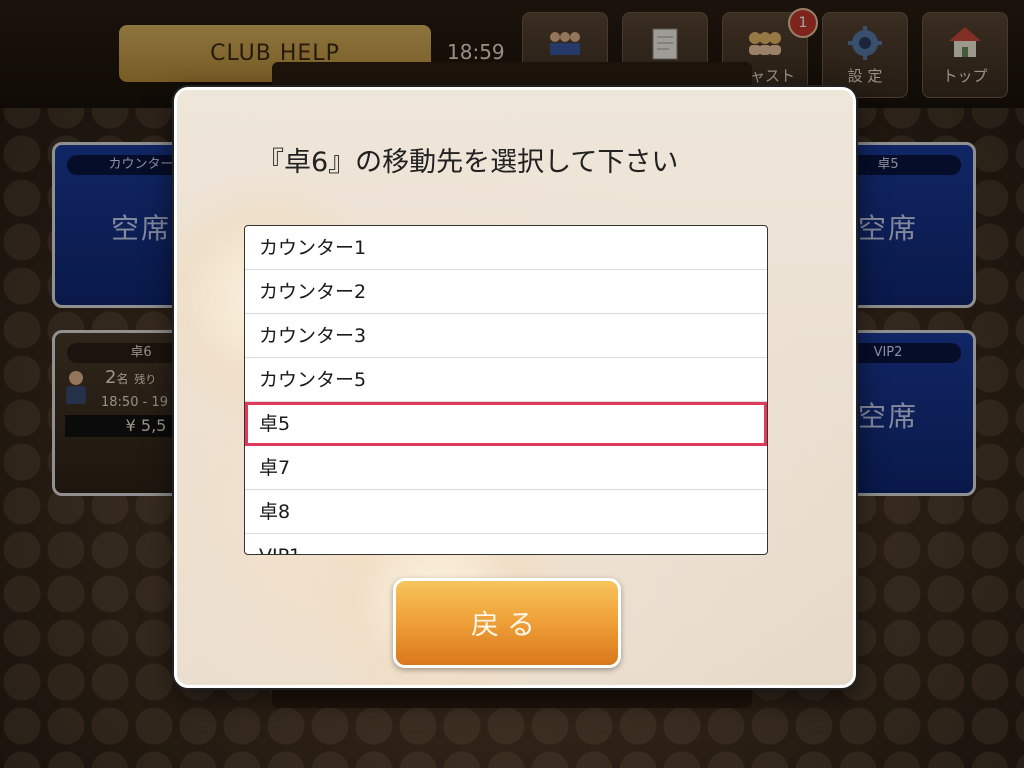  I want to click on list-item: VIP1, so click(506, 544).